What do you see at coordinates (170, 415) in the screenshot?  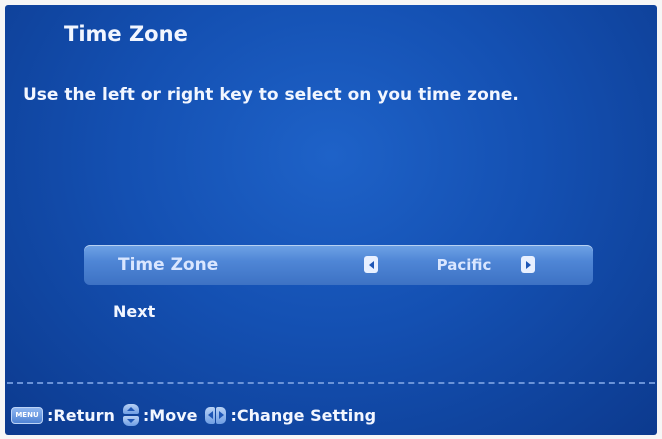 I see `move-hint: :Move` at bounding box center [170, 415].